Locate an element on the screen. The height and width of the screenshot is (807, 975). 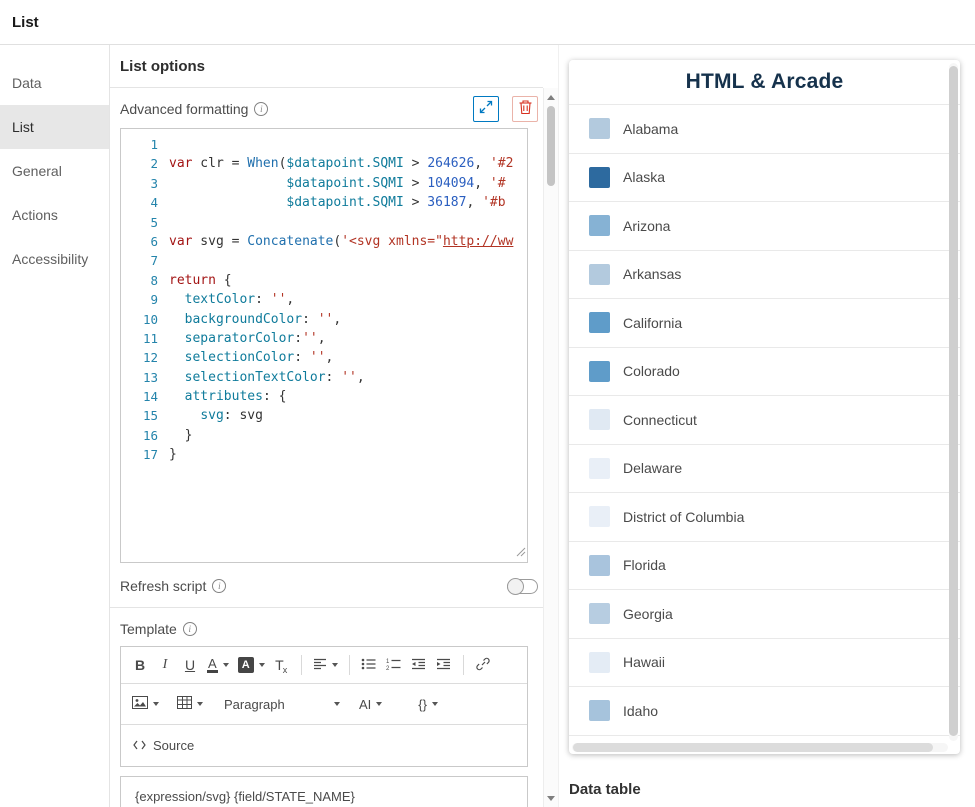
line-number: 4 is located at coordinates (154, 203).